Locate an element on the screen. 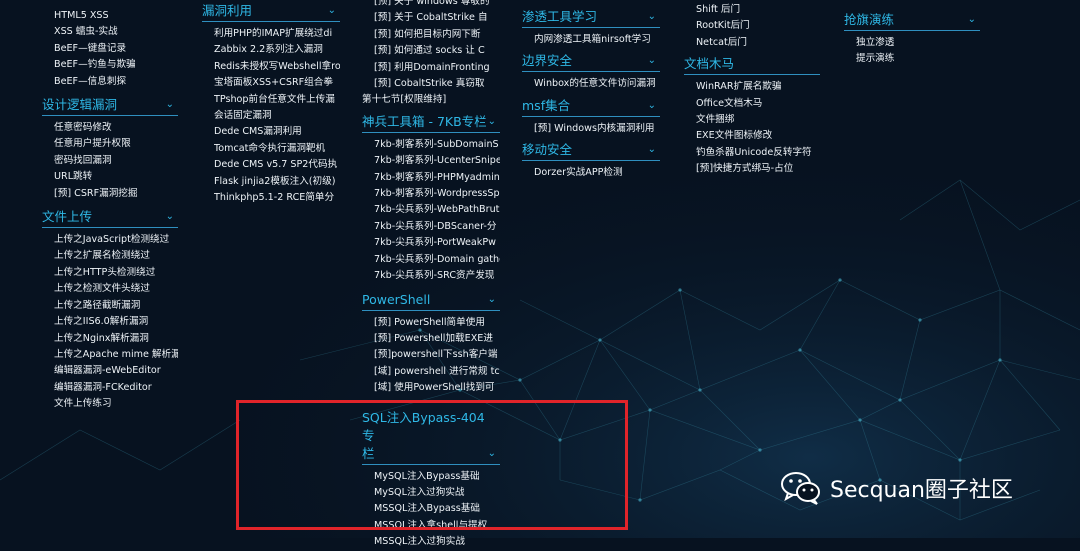 The height and width of the screenshot is (551, 1080). section-header: PowerShell ⌄ is located at coordinates (431, 301).